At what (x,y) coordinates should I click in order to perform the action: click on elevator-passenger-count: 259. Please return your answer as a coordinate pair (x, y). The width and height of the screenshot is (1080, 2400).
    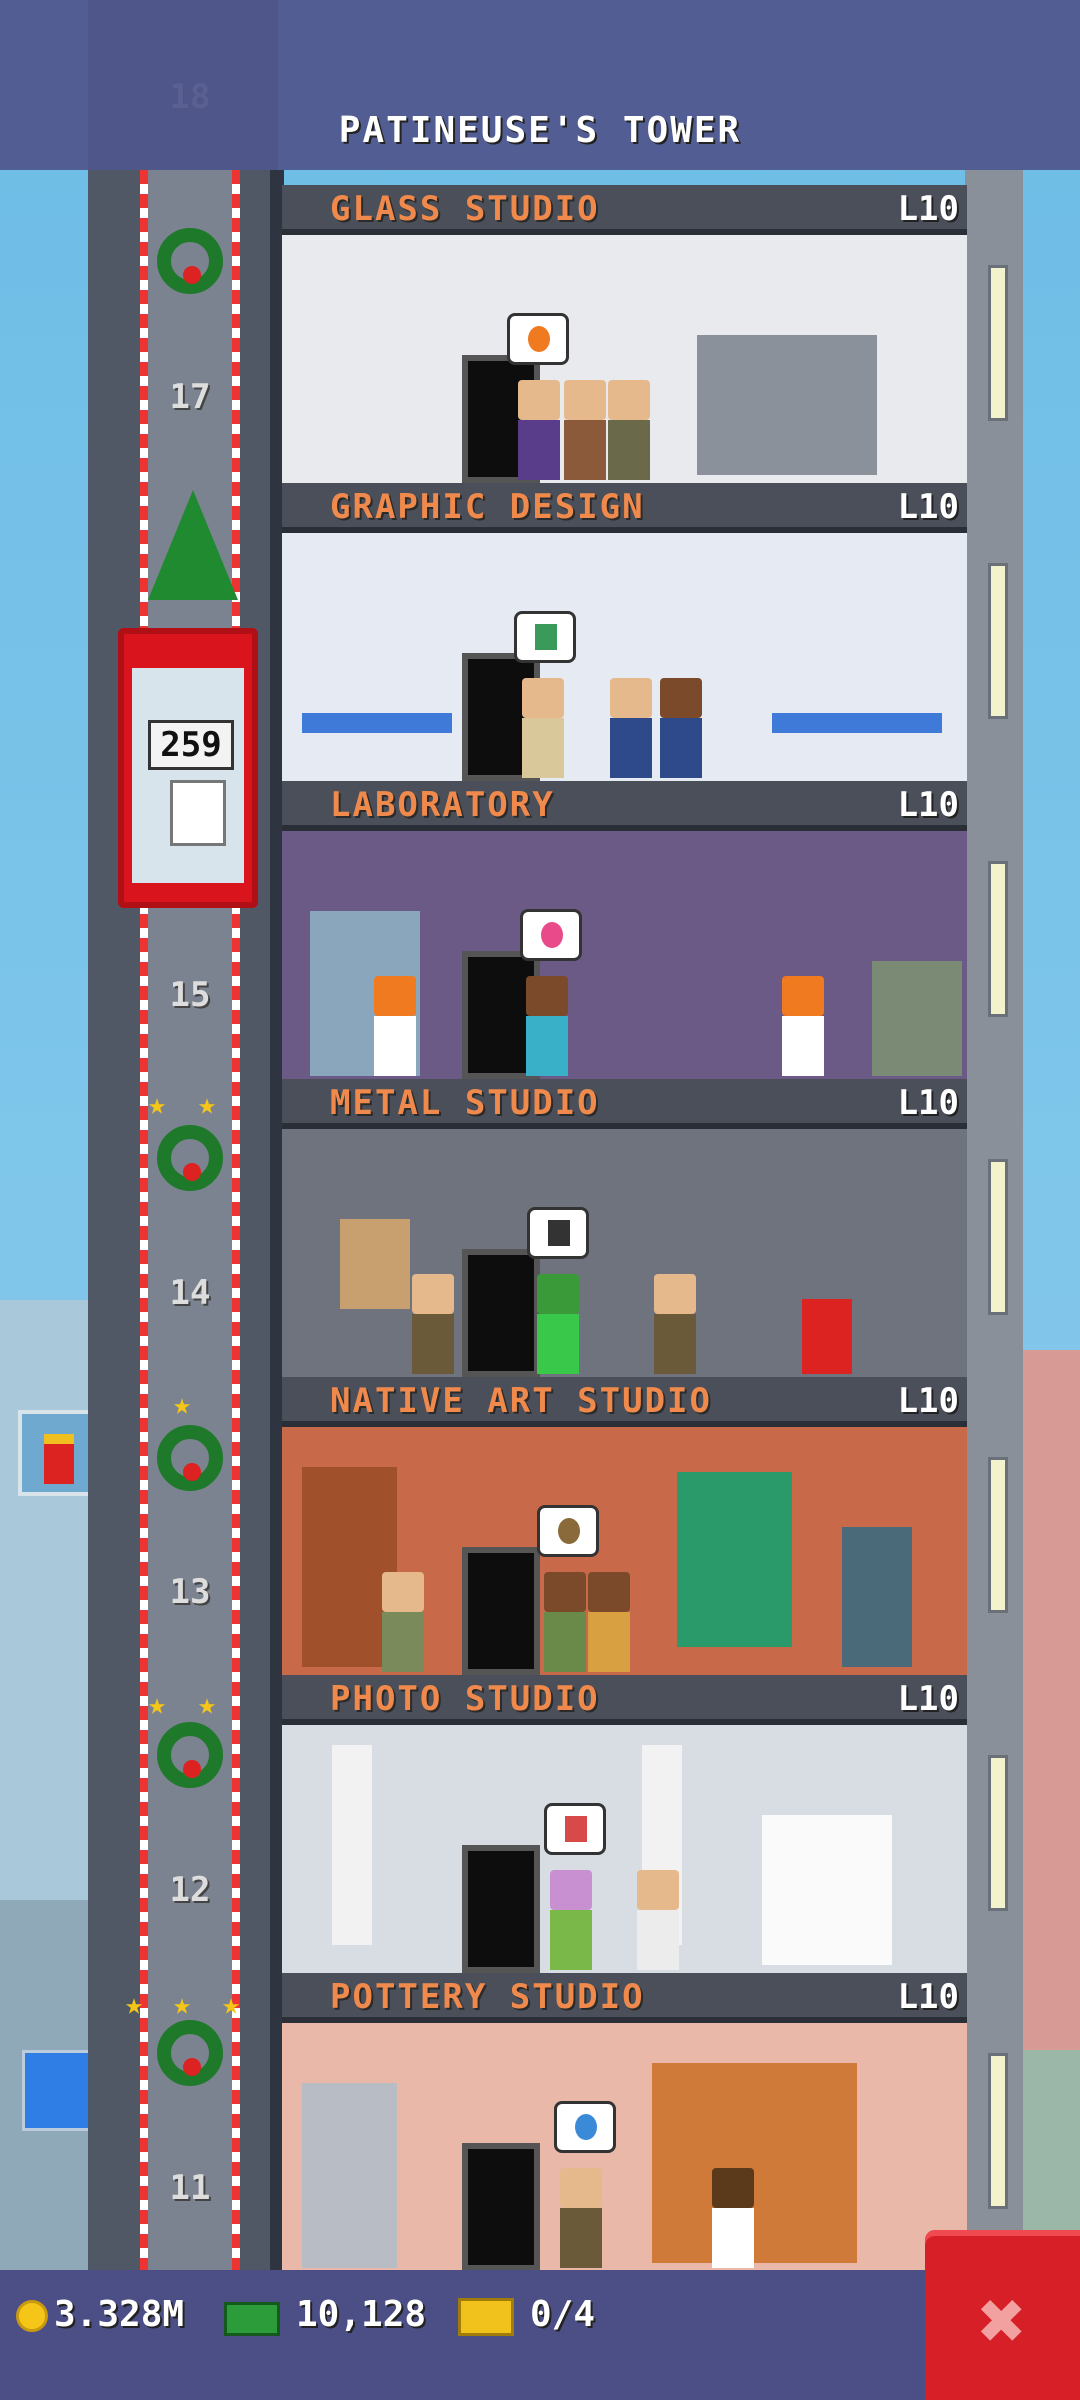
    Looking at the image, I should click on (191, 745).